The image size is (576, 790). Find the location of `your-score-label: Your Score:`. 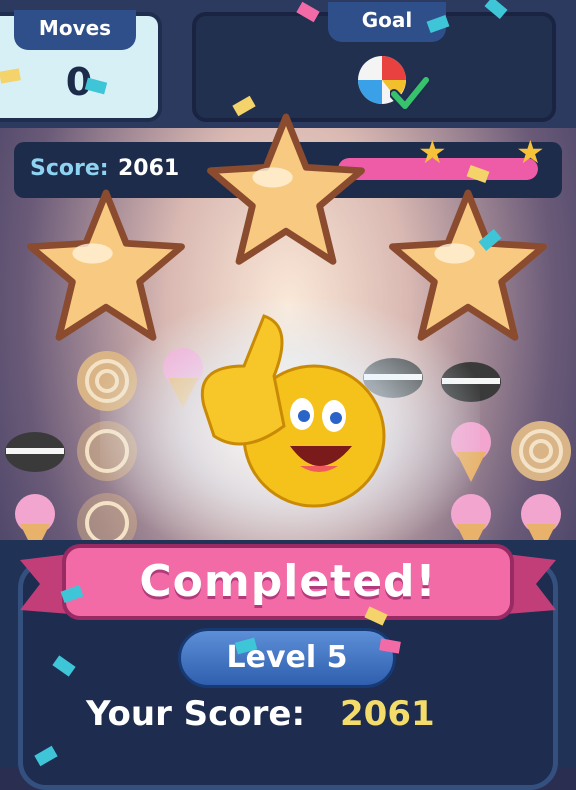

your-score-label: Your Score: is located at coordinates (196, 714).